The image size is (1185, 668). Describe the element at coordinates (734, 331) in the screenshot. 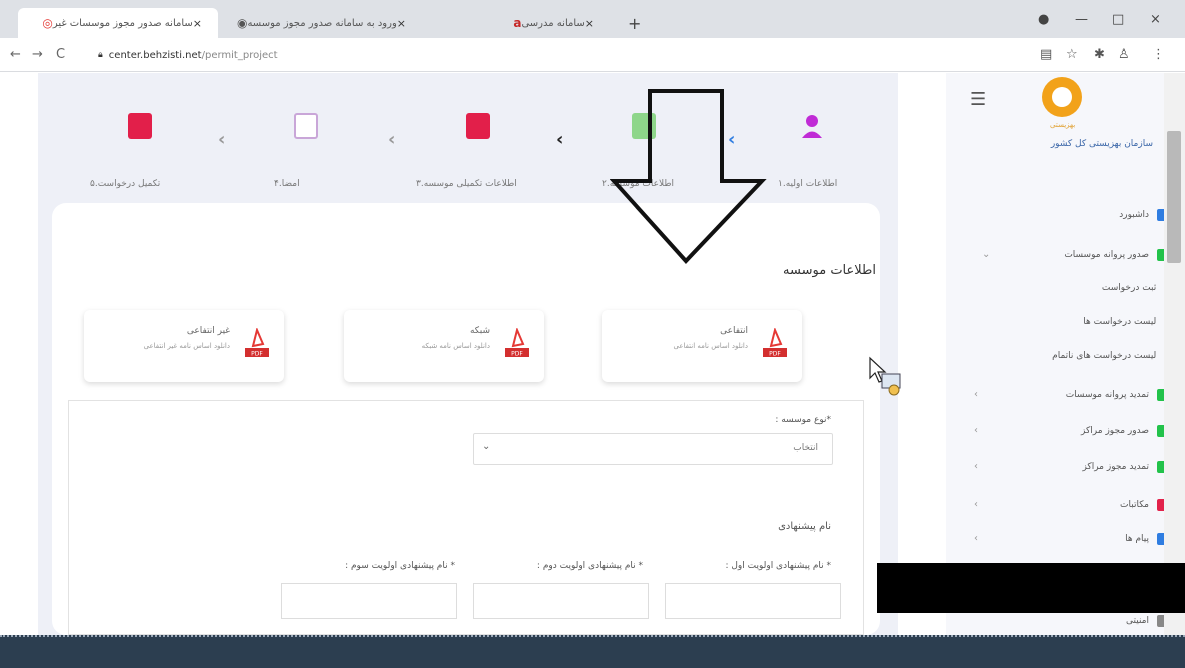

I see `pdf-card-title: انتفاعی` at that location.